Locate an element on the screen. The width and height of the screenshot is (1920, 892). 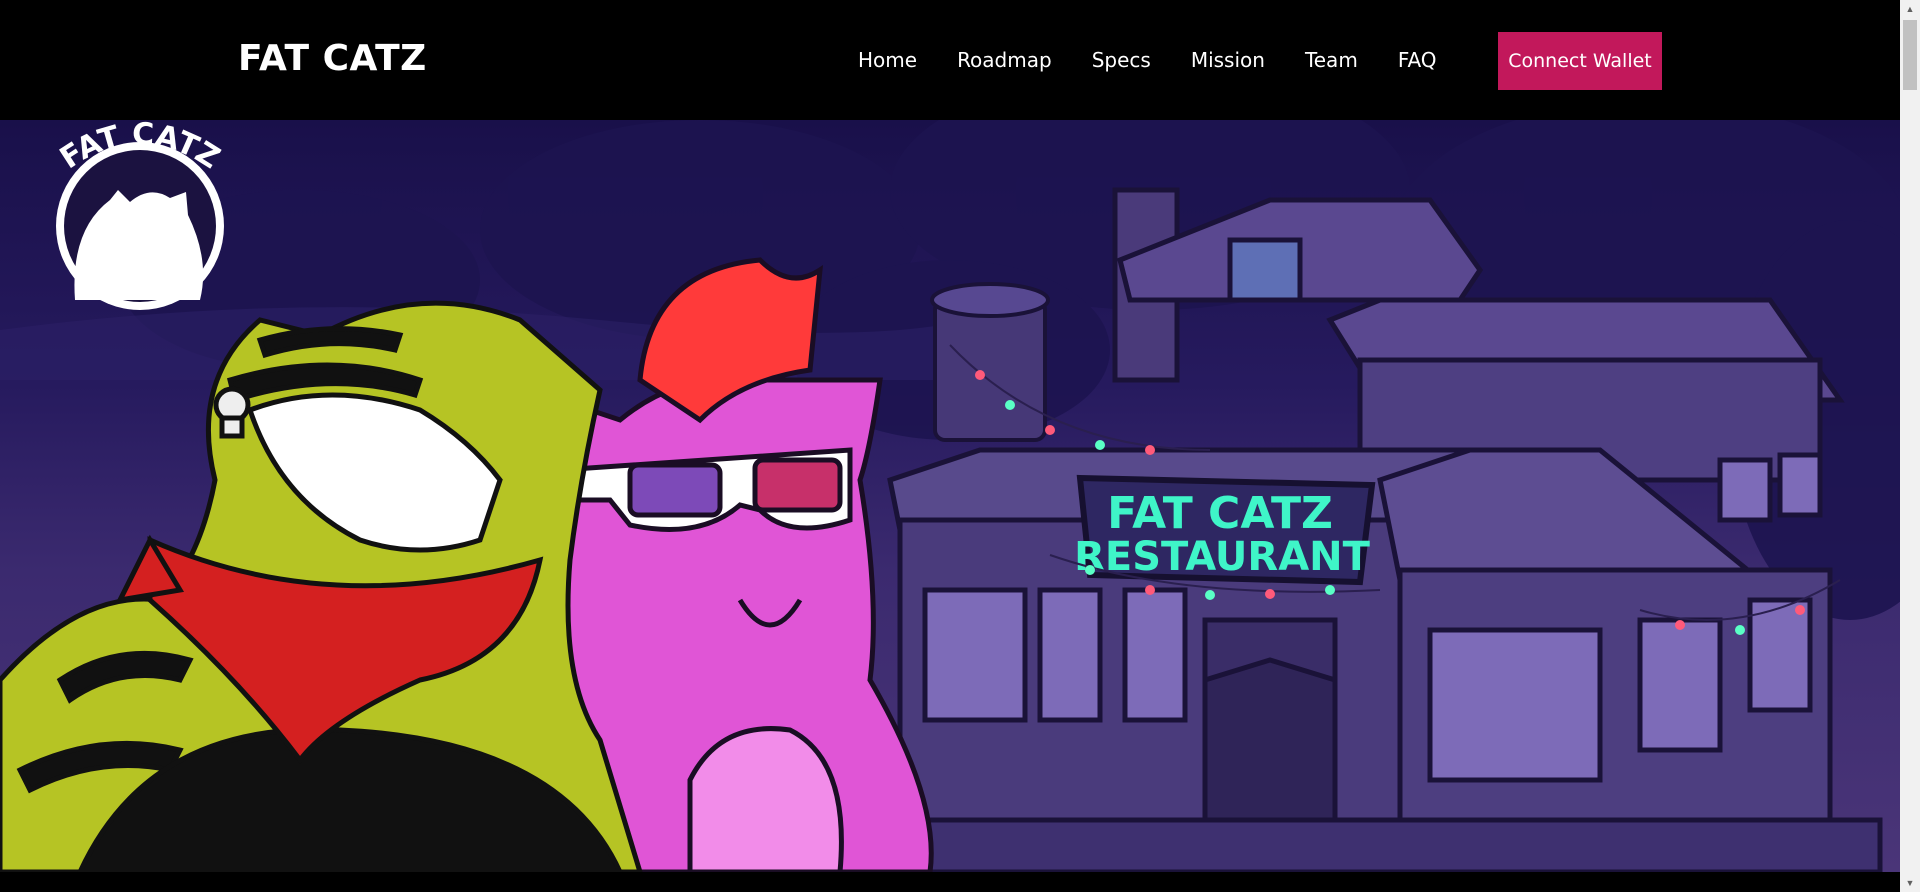
restaurant-sign: FAT CATZ RESTAURANT is located at coordinates (1225, 530).